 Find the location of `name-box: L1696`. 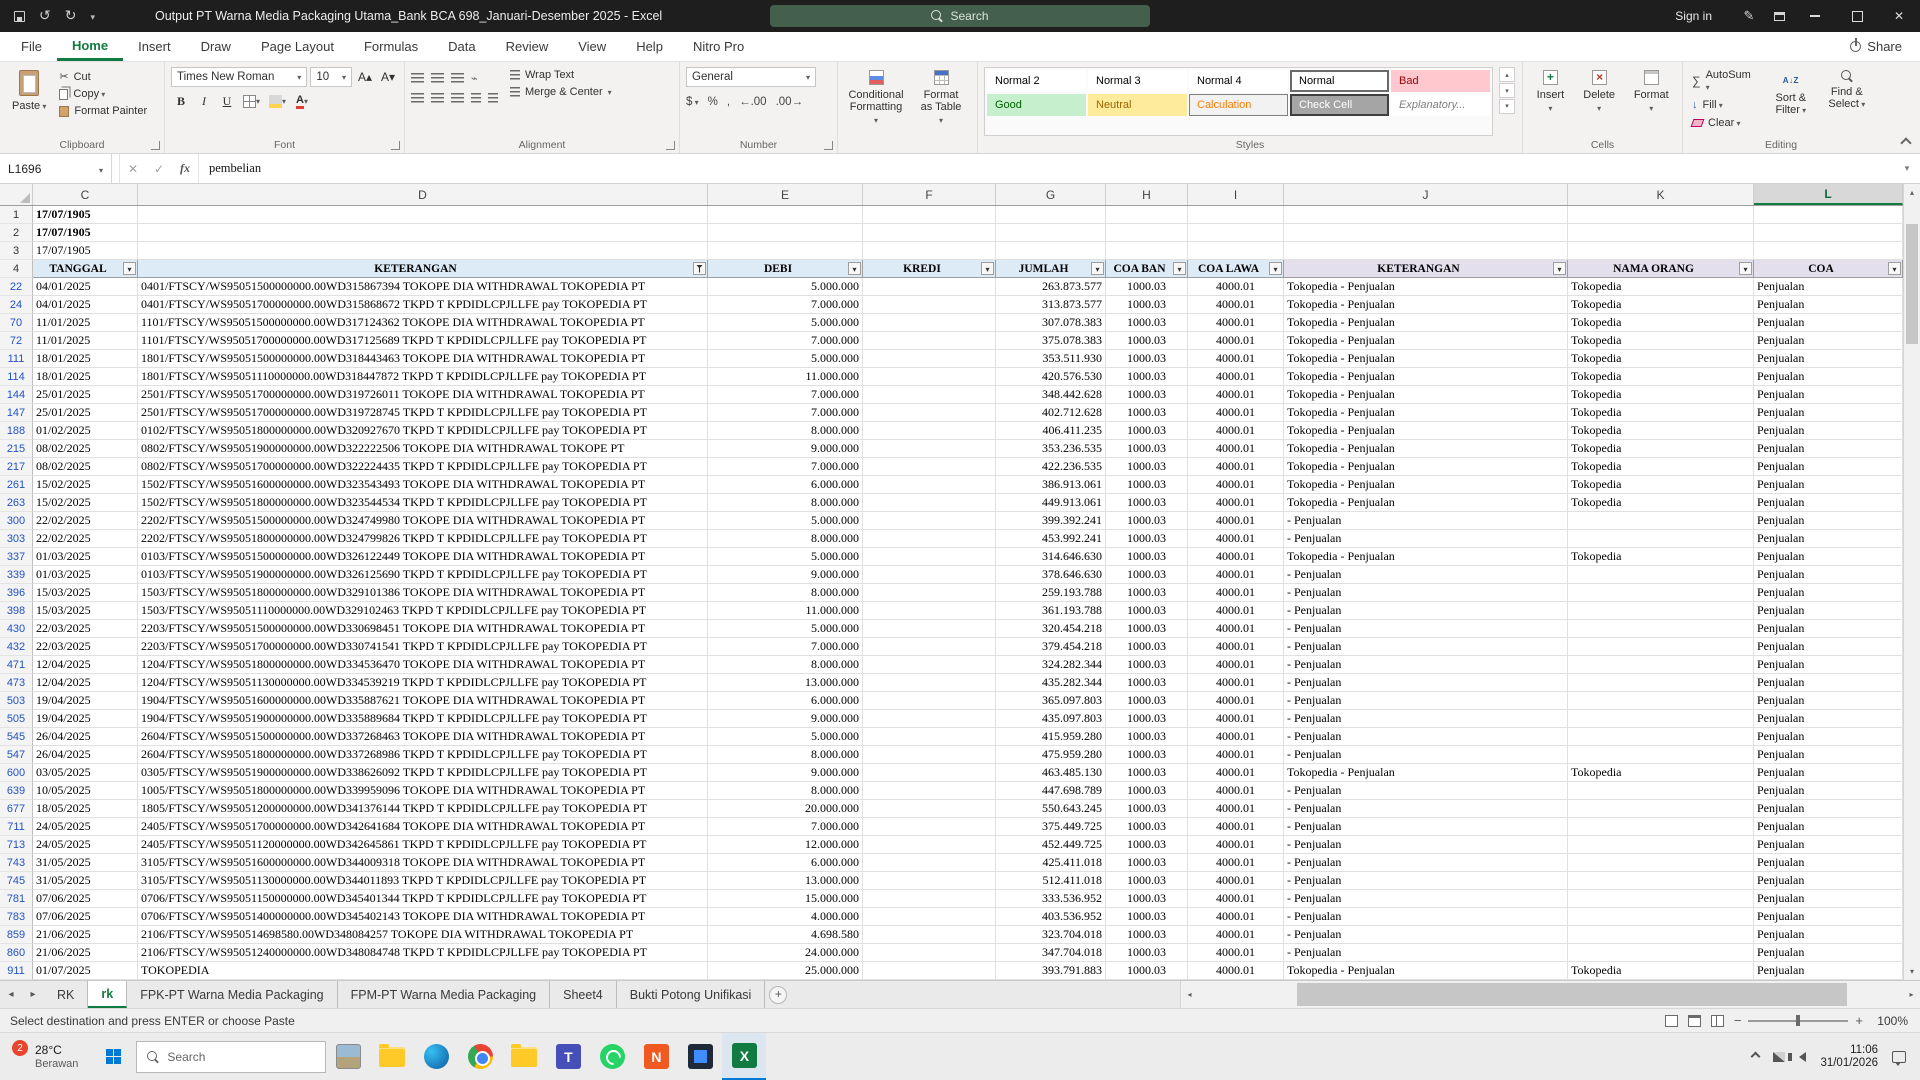

name-box: L1696 is located at coordinates (56, 168).